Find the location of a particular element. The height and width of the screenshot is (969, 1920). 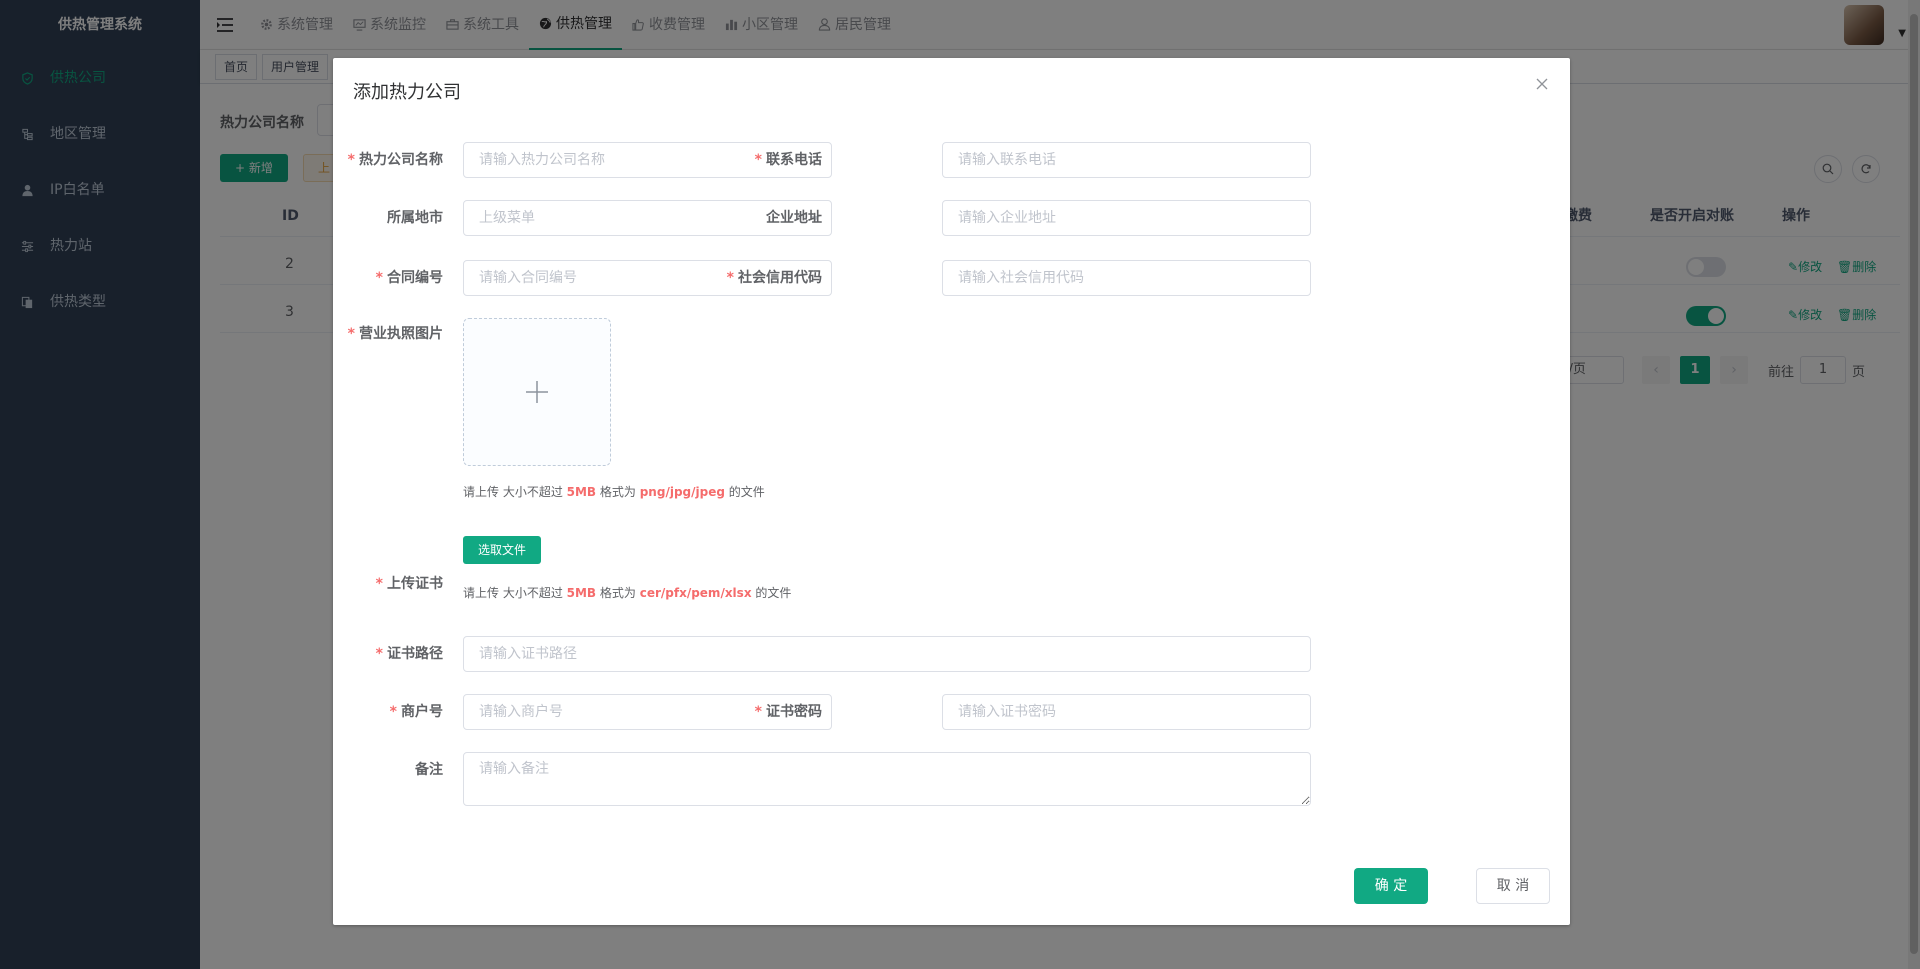

cert-tip: 请上传 大小不超过 5MB 格式为 cer/pfx/pem/xlsx 的文件 is located at coordinates (627, 593).